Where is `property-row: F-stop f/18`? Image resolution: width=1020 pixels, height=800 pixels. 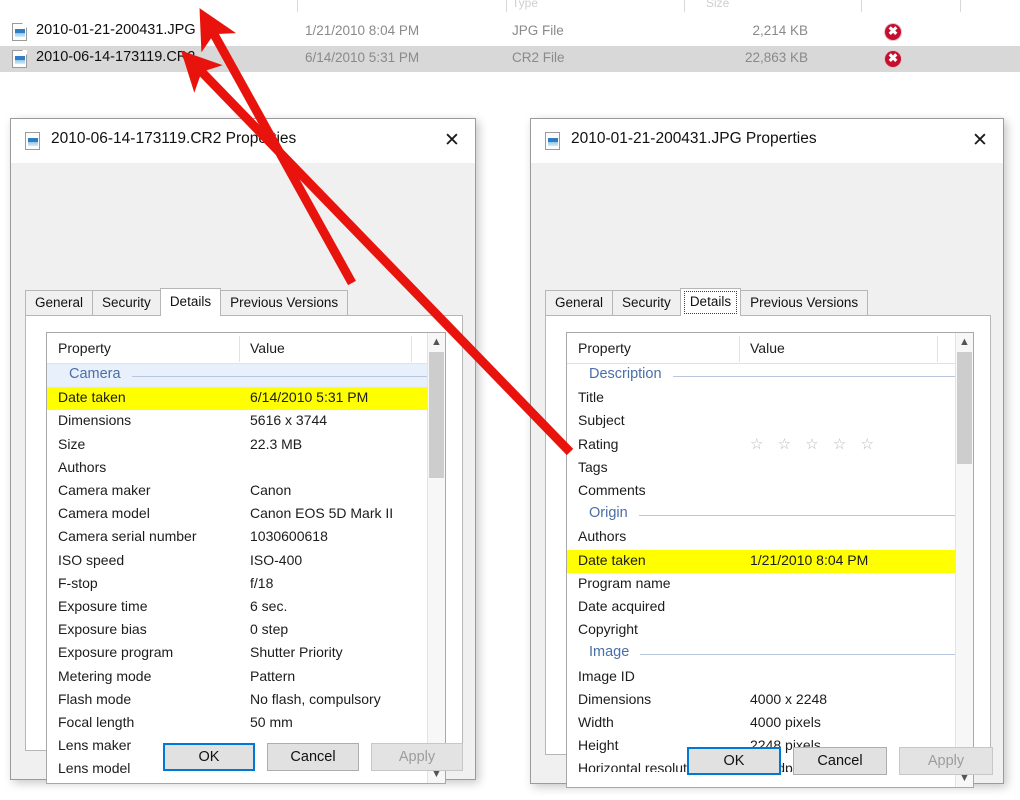 property-row: F-stop f/18 is located at coordinates (246, 584).